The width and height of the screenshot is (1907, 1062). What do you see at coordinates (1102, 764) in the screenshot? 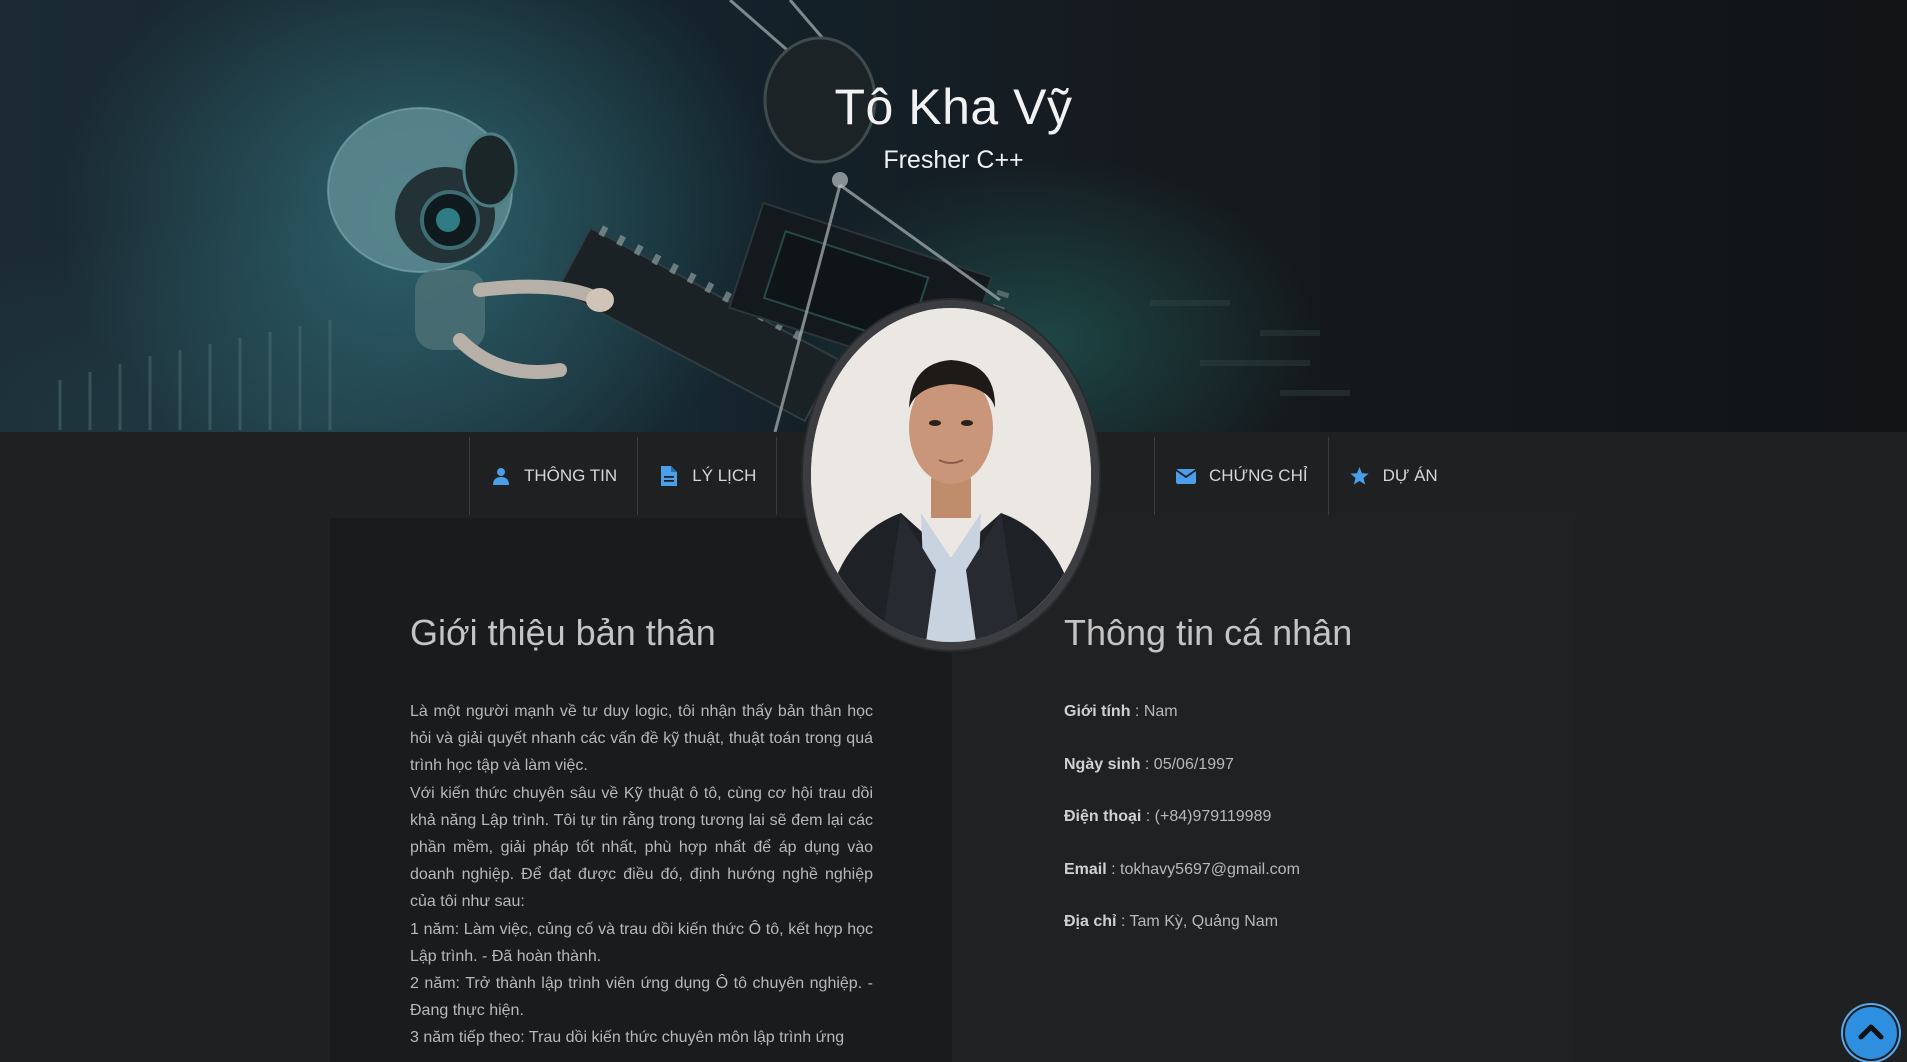
I see `info-label: Ngày sinh` at bounding box center [1102, 764].